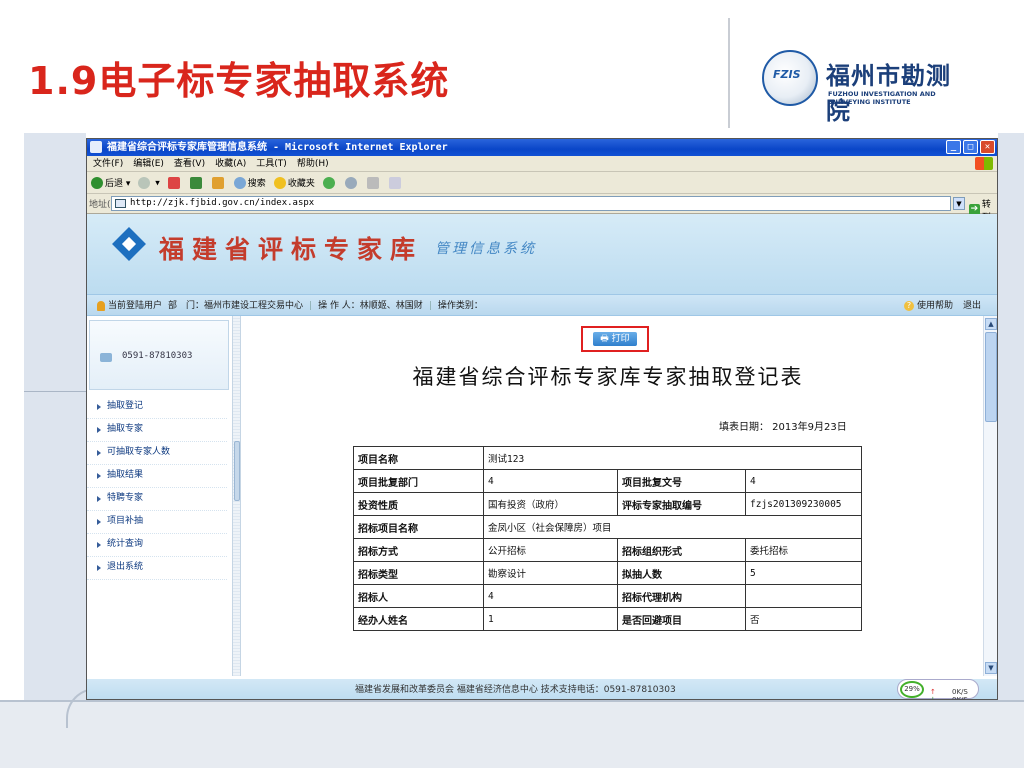 The image size is (1024, 768). What do you see at coordinates (249, 183) in the screenshot?
I see `search-button: 搜索` at bounding box center [249, 183].